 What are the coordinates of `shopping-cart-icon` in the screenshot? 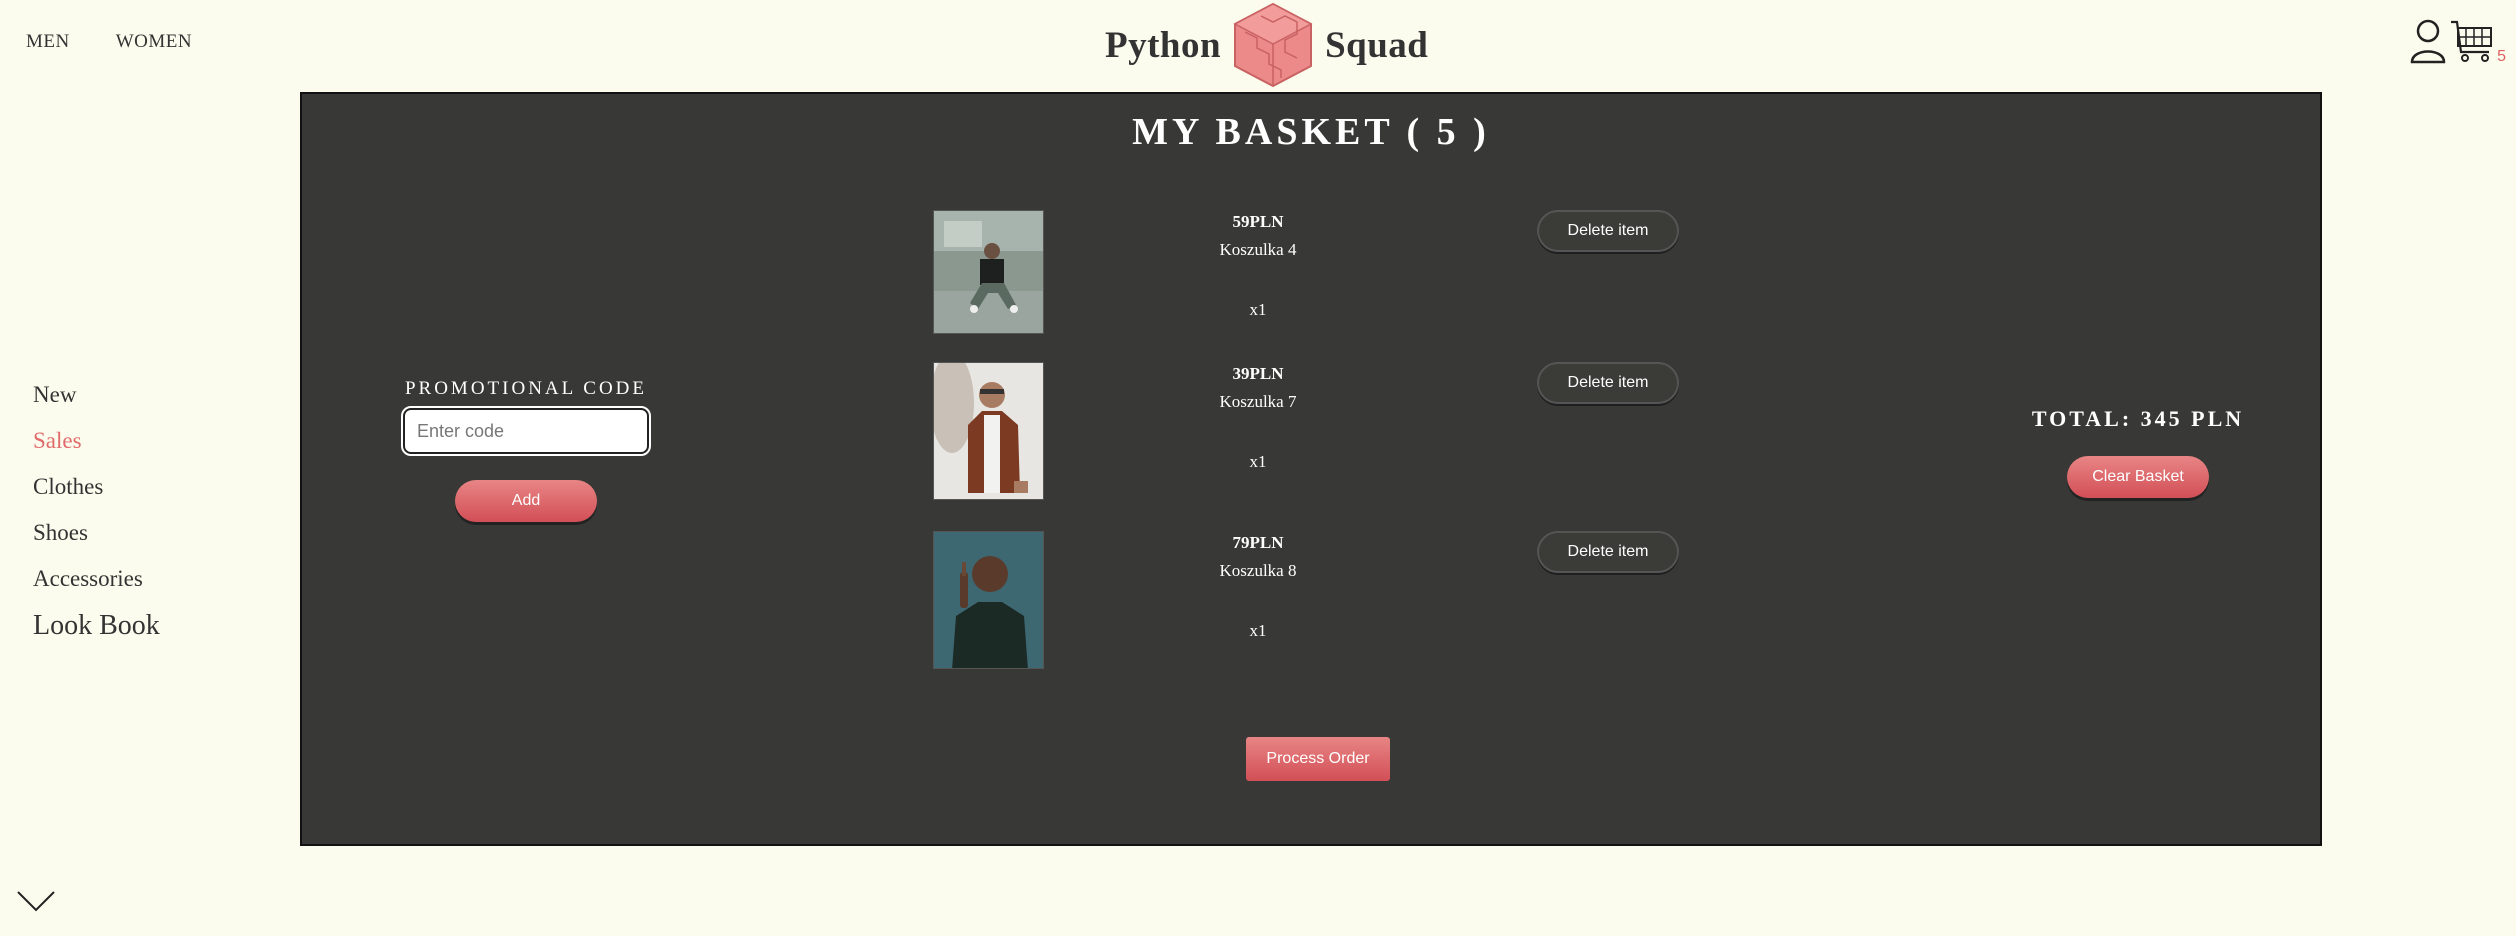 It's located at (2472, 41).